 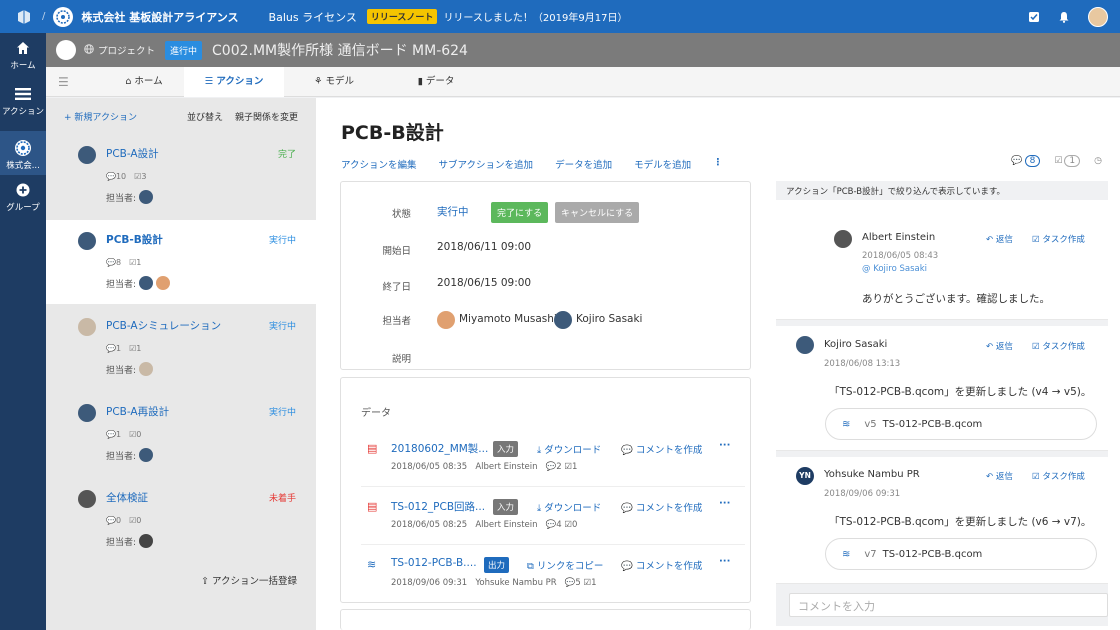 What do you see at coordinates (559, 467) in the screenshot?
I see `comment-count-value: 2` at bounding box center [559, 467].